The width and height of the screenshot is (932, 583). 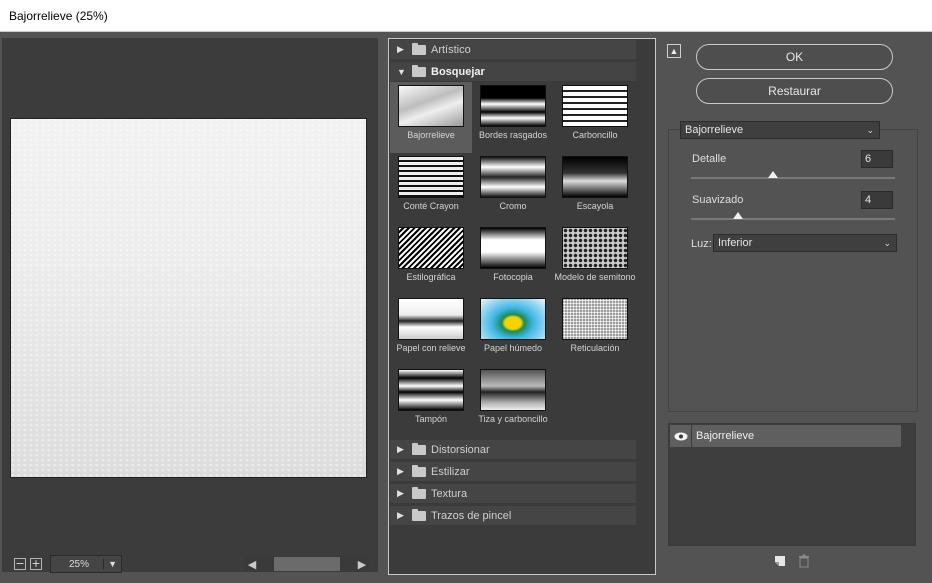 What do you see at coordinates (794, 57) in the screenshot?
I see `ok-button: OK` at bounding box center [794, 57].